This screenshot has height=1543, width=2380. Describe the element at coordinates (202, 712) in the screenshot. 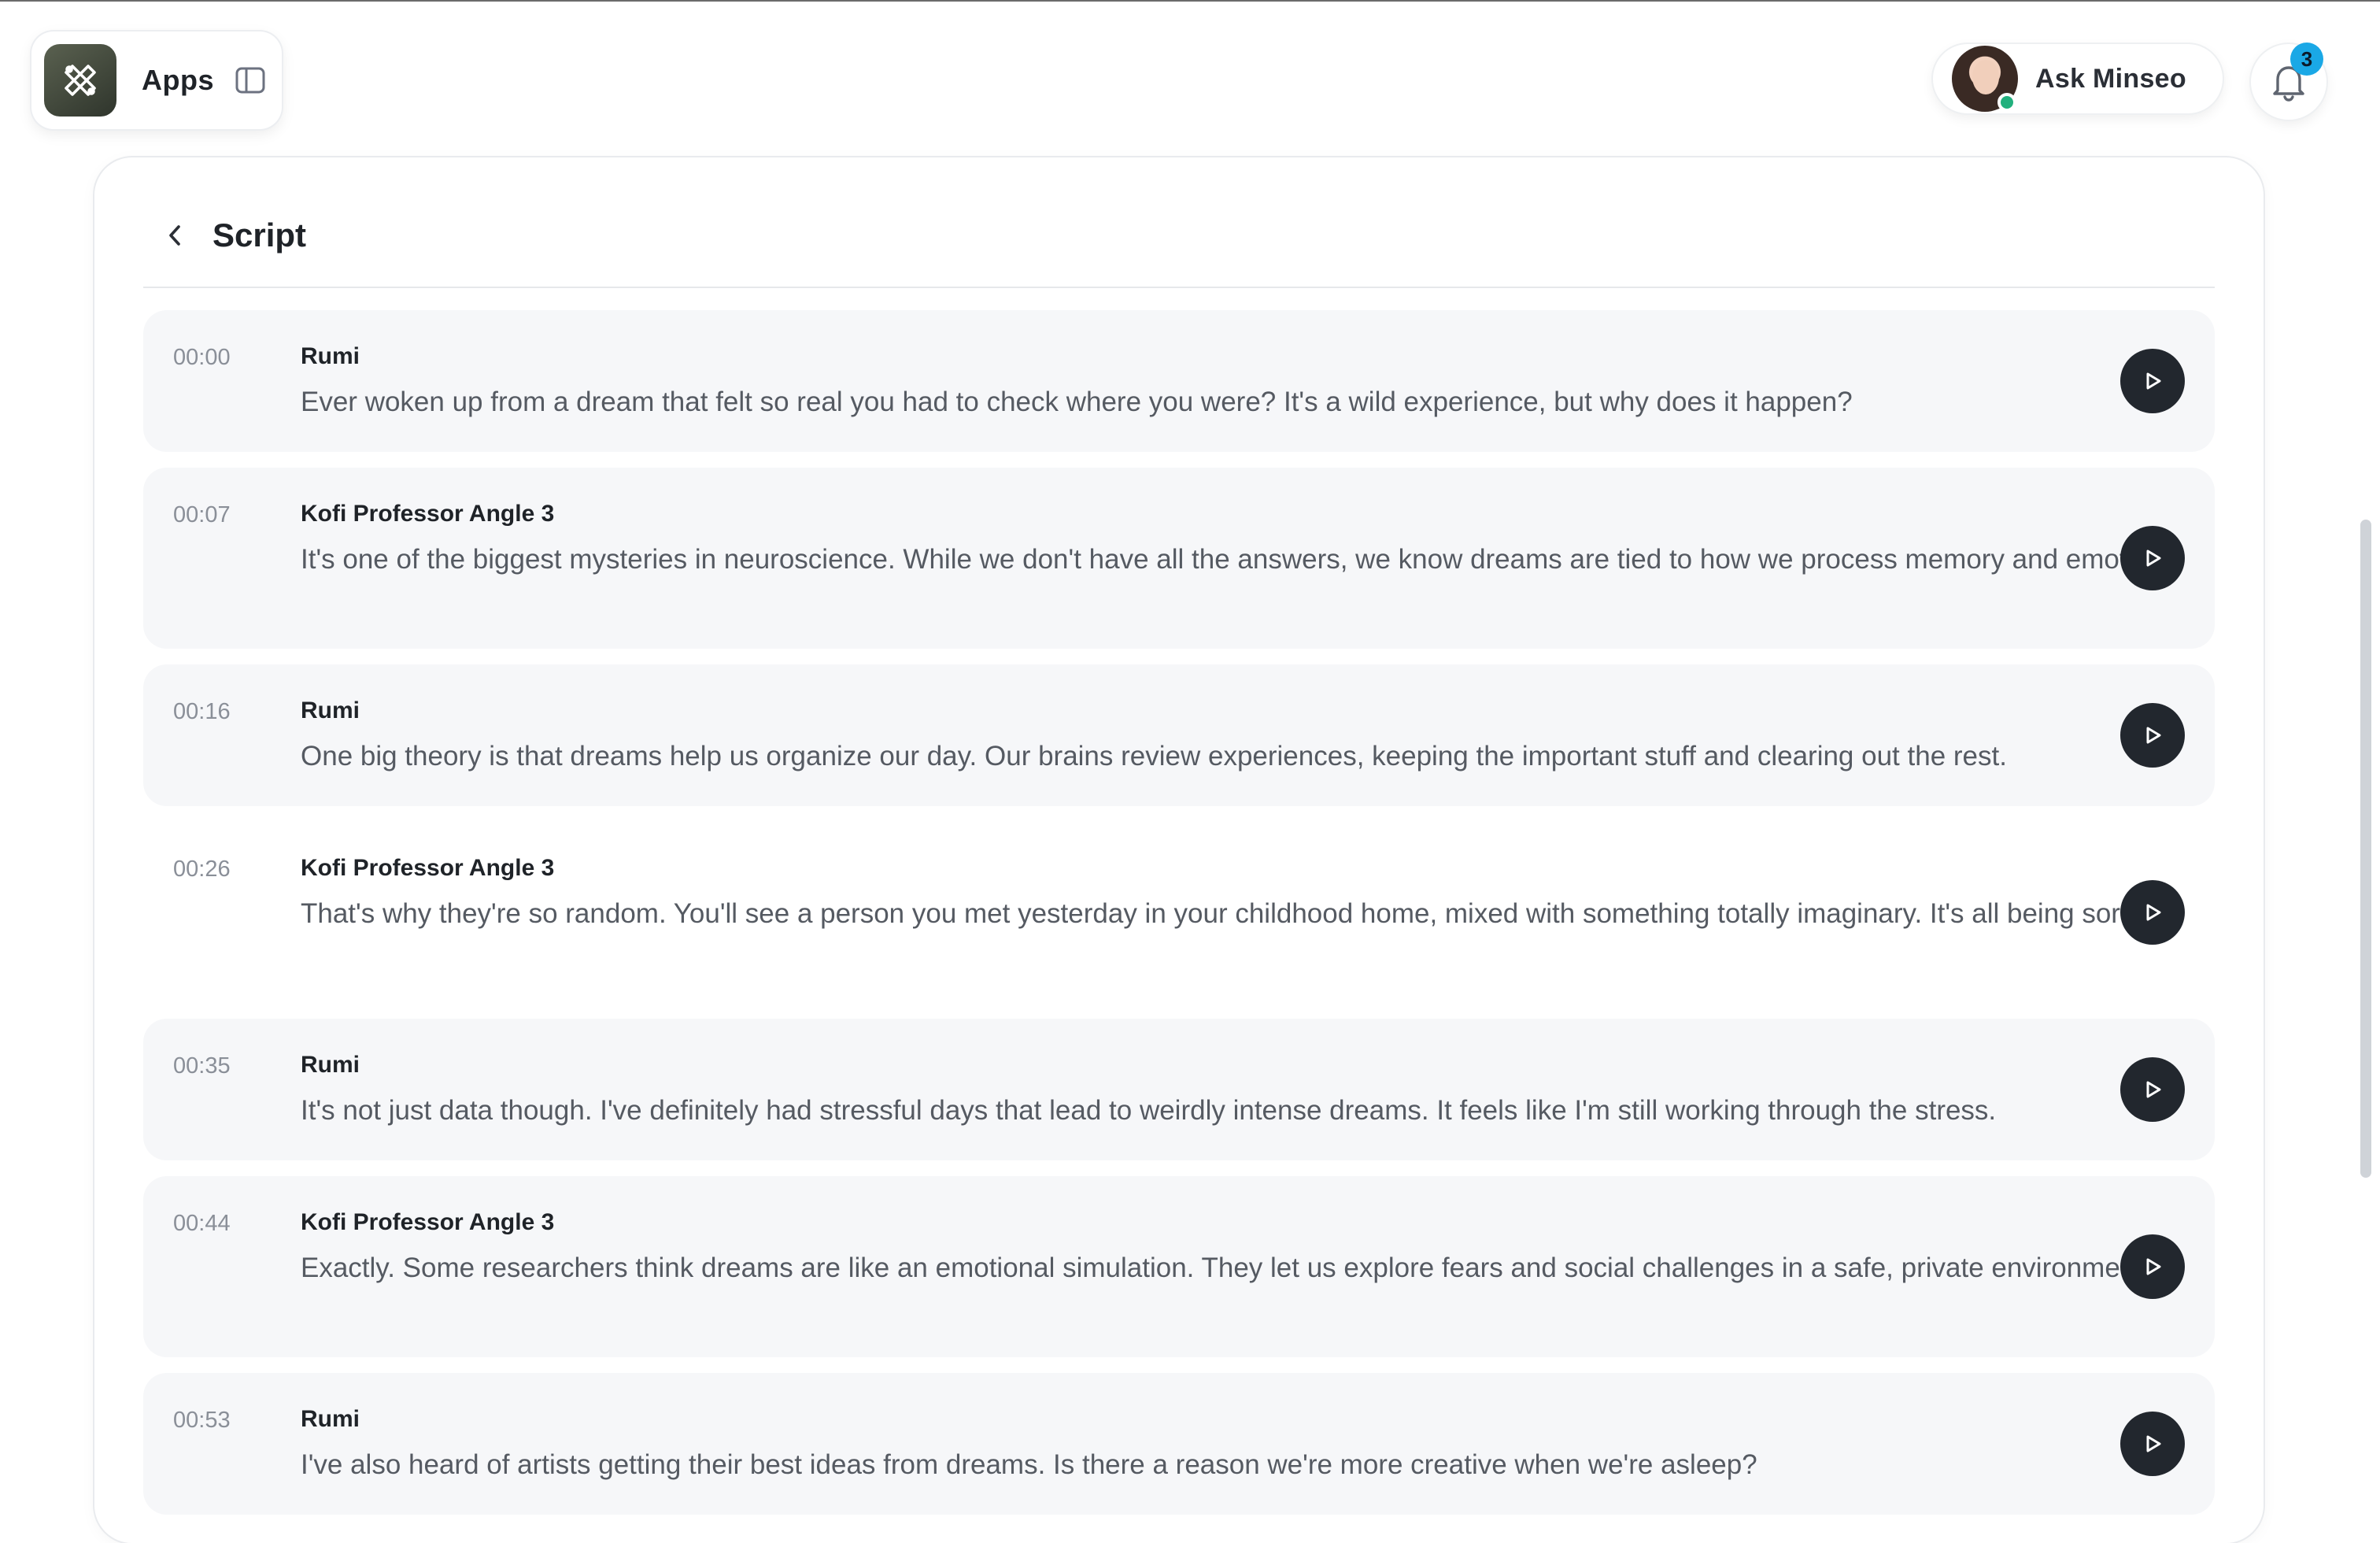

I see `timestamp: 00:16` at that location.